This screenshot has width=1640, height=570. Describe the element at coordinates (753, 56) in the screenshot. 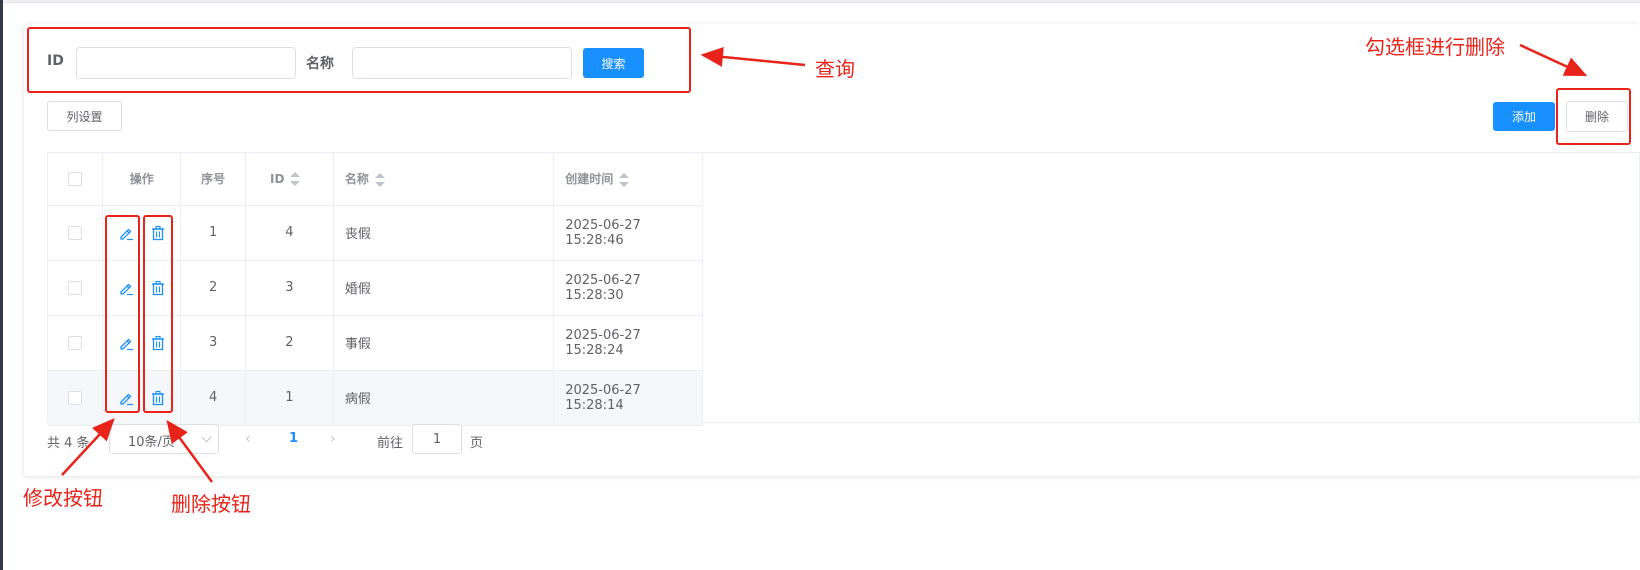

I see `arrow-query` at that location.